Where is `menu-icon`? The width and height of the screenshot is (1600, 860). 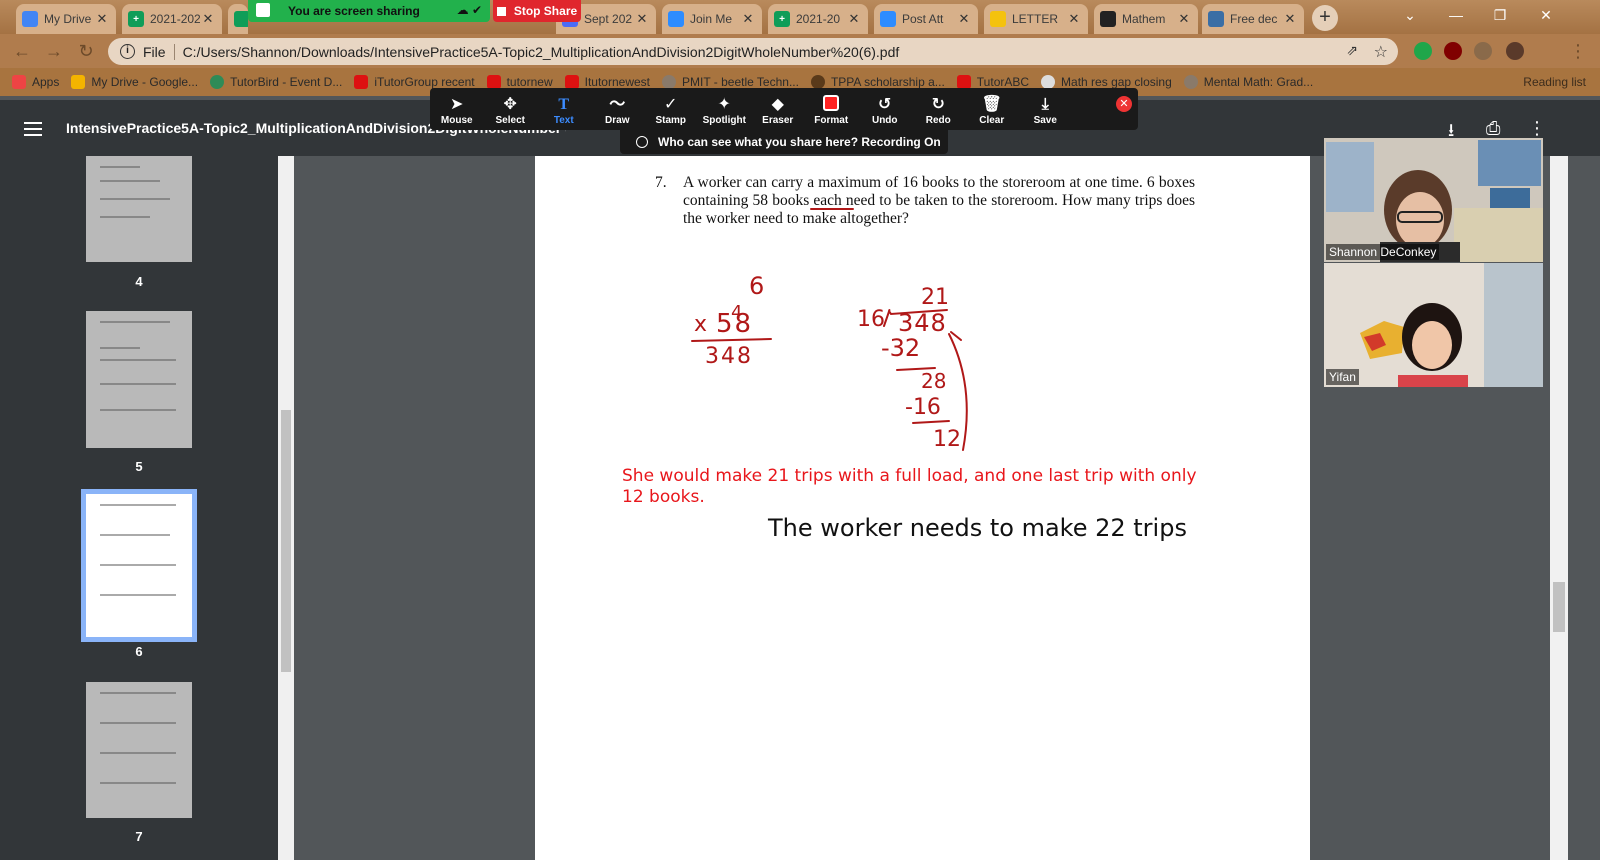
menu-icon is located at coordinates (33, 129).